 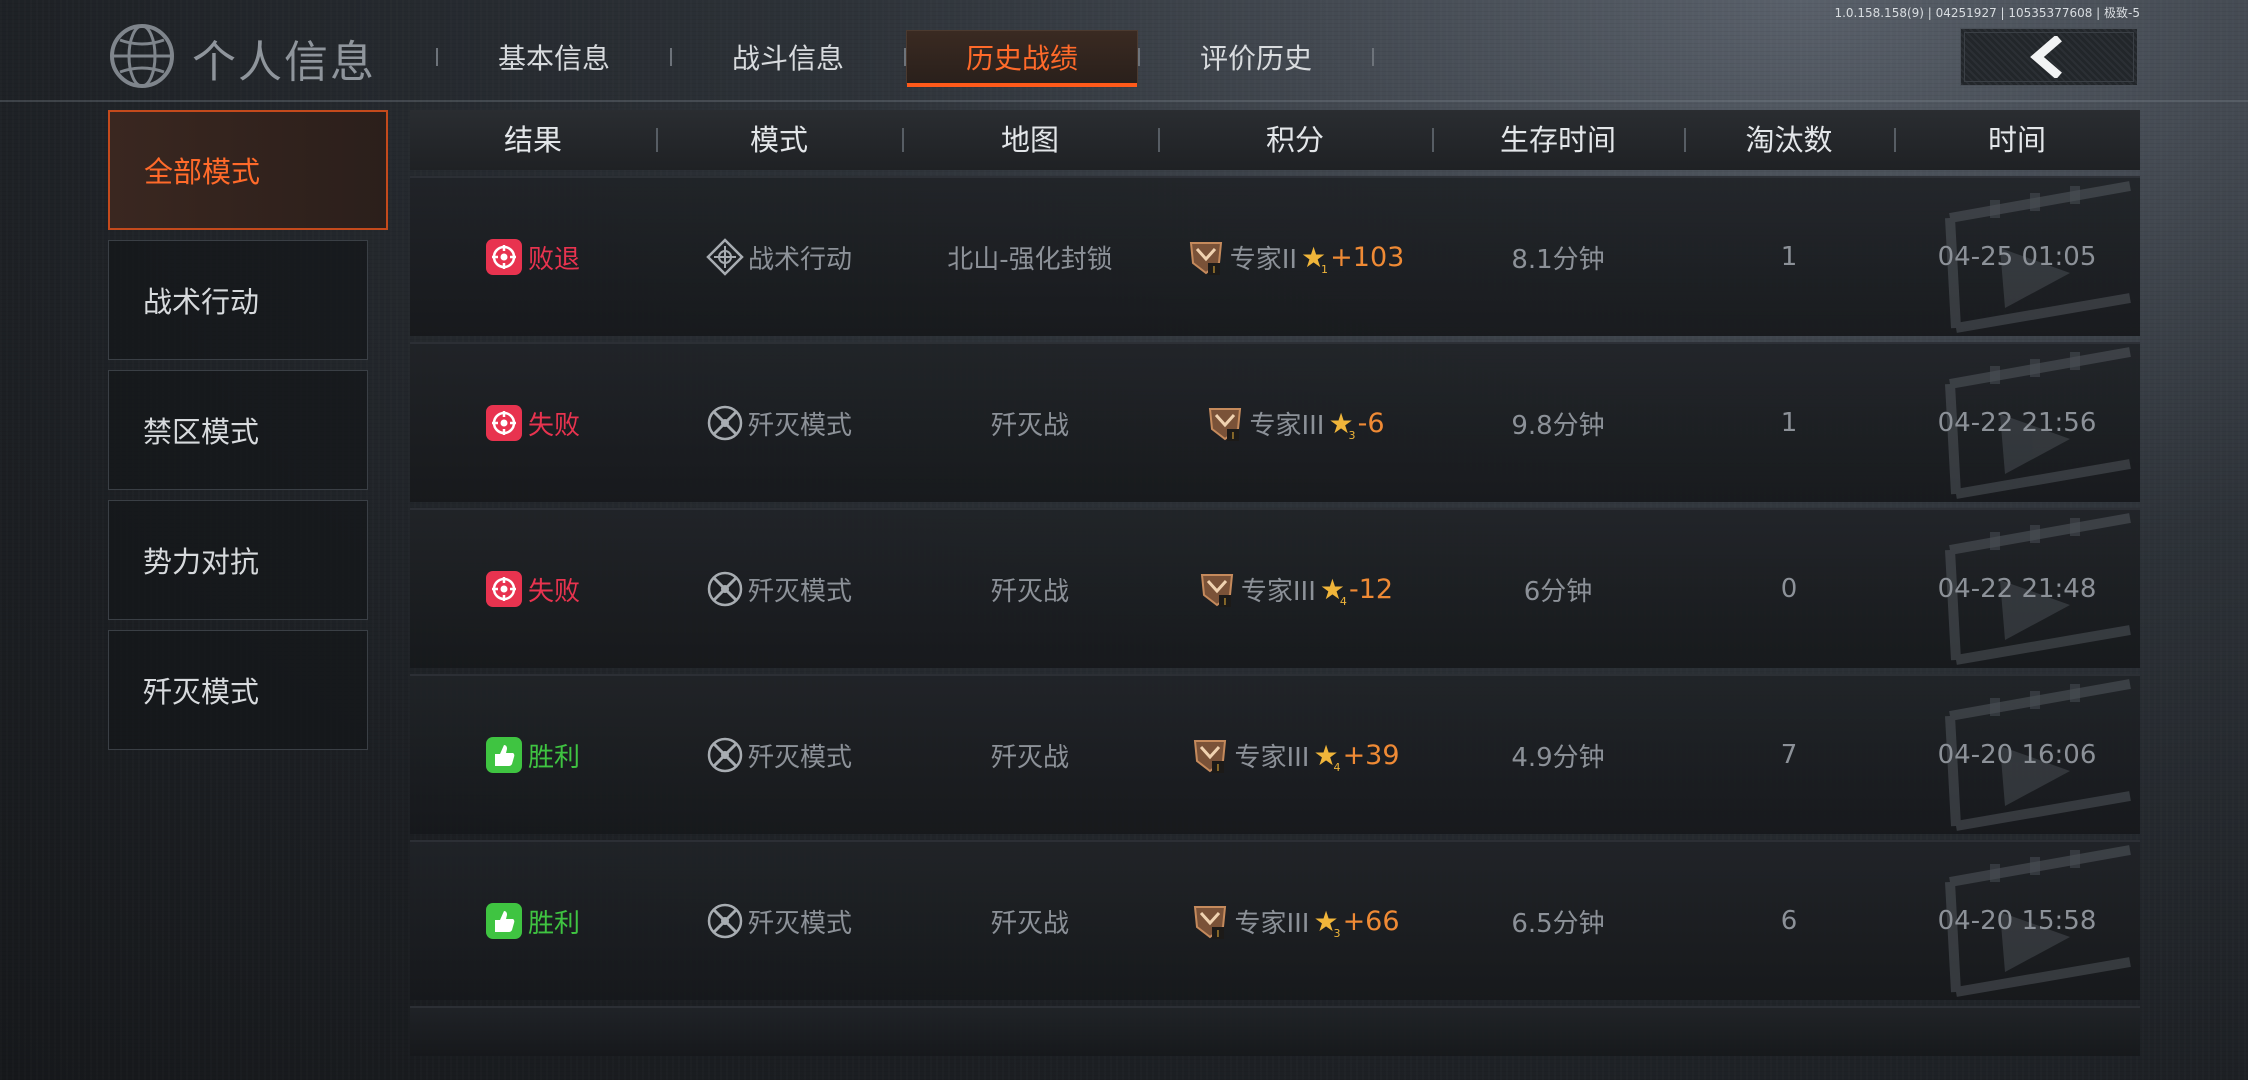 What do you see at coordinates (1337, 933) in the screenshot?
I see `star-level: 3` at bounding box center [1337, 933].